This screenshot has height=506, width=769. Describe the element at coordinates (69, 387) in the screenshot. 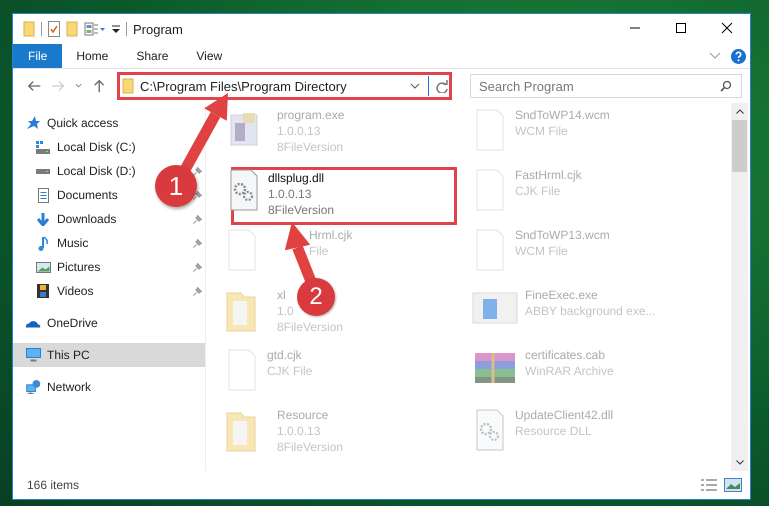

I see `sidebar-item: Network` at that location.